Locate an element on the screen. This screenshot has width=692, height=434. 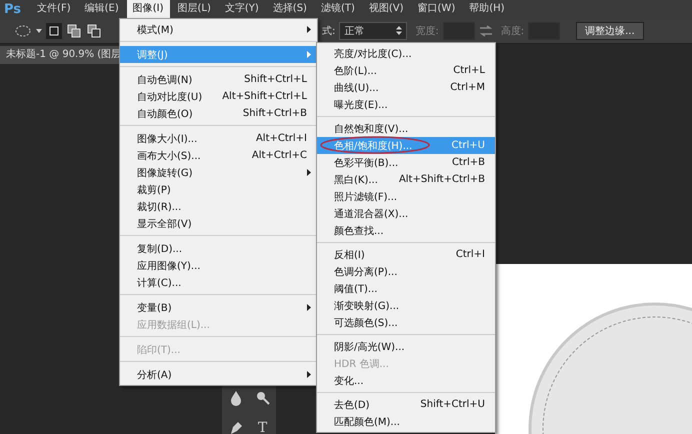
menu-item: 曲线(U)... Ctrl+M is located at coordinates (406, 87).